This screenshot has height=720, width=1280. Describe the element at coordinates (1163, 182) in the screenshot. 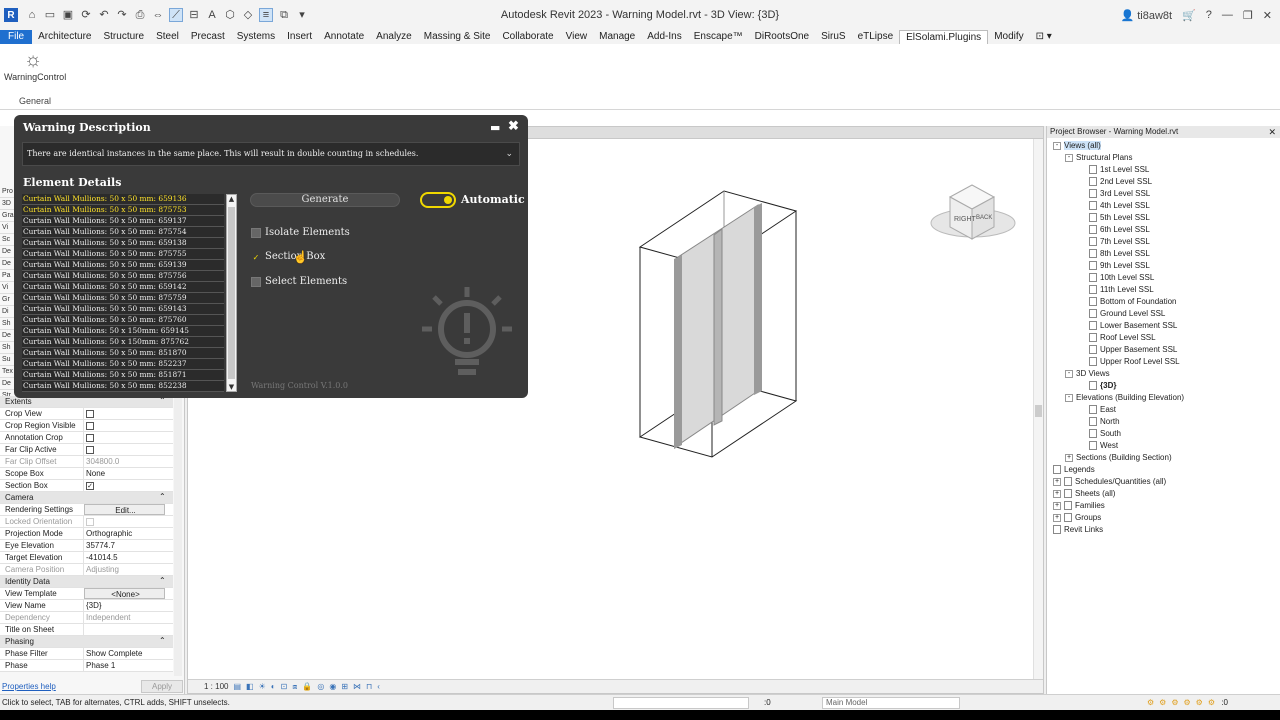

I see `browser-node: 2nd Level SSL` at that location.